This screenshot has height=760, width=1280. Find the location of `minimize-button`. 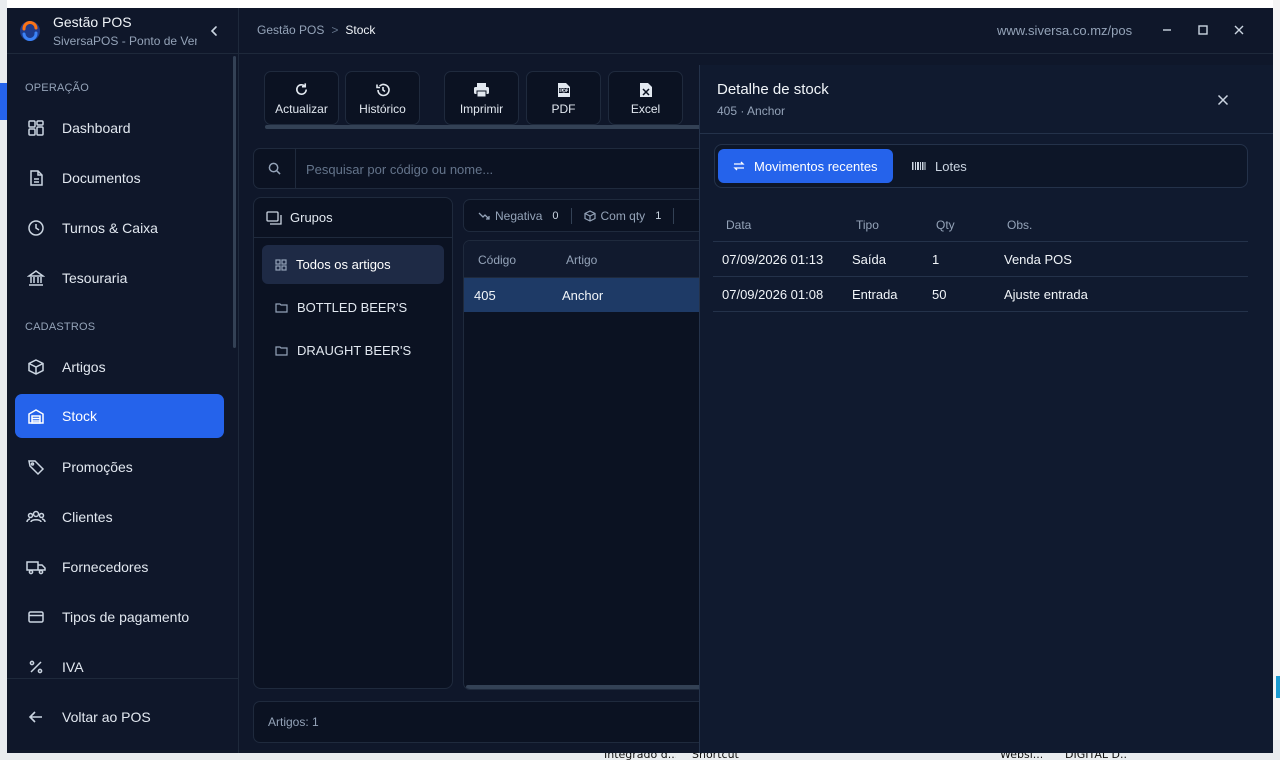

minimize-button is located at coordinates (1167, 30).